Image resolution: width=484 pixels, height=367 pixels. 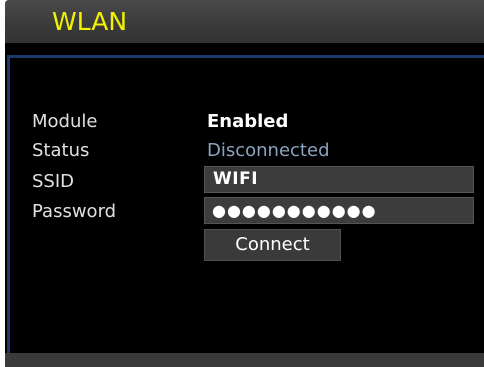 I want to click on title-bar: WLAN, so click(x=244, y=21).